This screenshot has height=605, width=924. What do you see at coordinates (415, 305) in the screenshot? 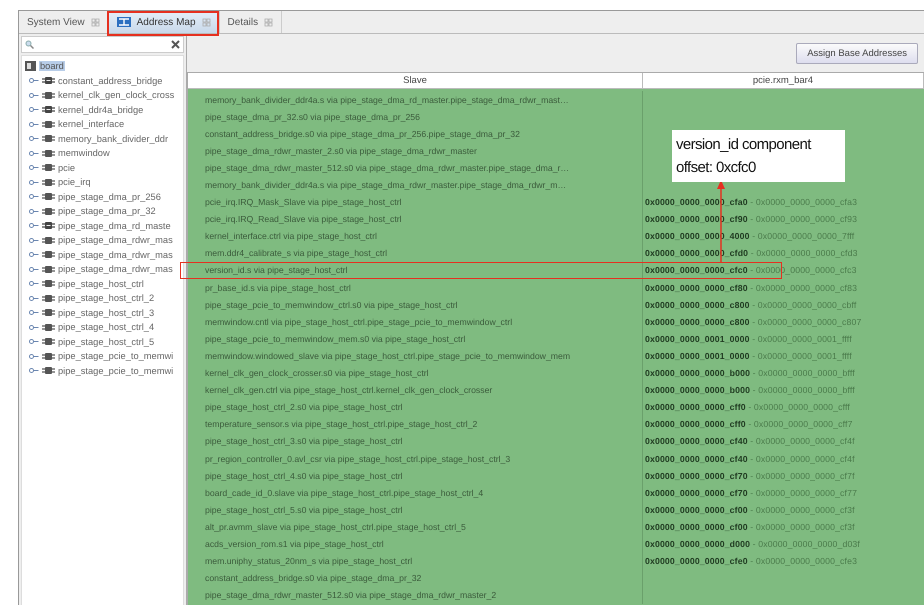
I see `table-cell: pipe_stage_pcie_to_memwindow_ctrl.s0 via pipe_stage_host_ctrl` at bounding box center [415, 305].